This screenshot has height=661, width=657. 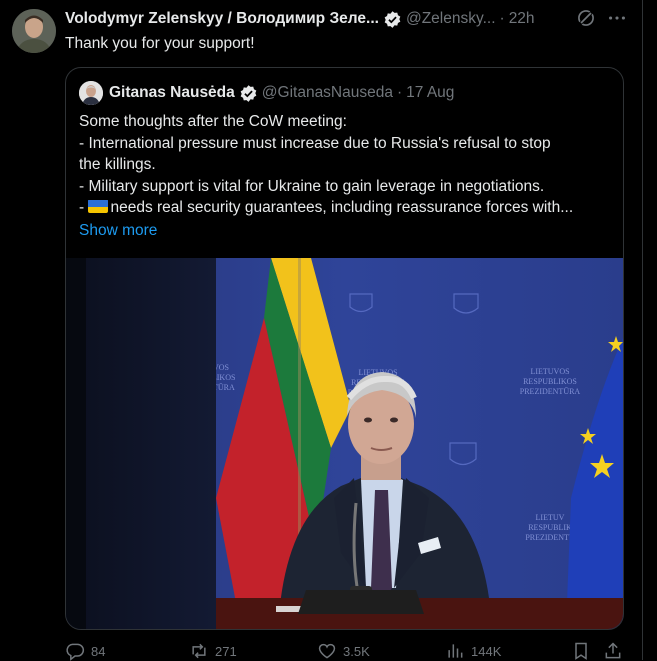 What do you see at coordinates (458, 651) in the screenshot?
I see `views-icon` at bounding box center [458, 651].